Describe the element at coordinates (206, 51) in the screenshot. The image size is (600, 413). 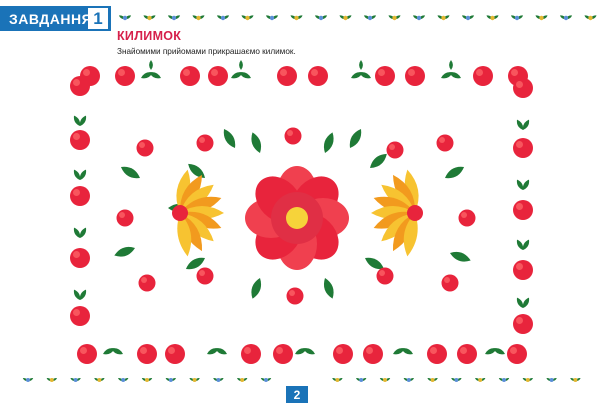
I see `instruction-text: Знайомими прийомами прикрашаємо килимок.` at that location.